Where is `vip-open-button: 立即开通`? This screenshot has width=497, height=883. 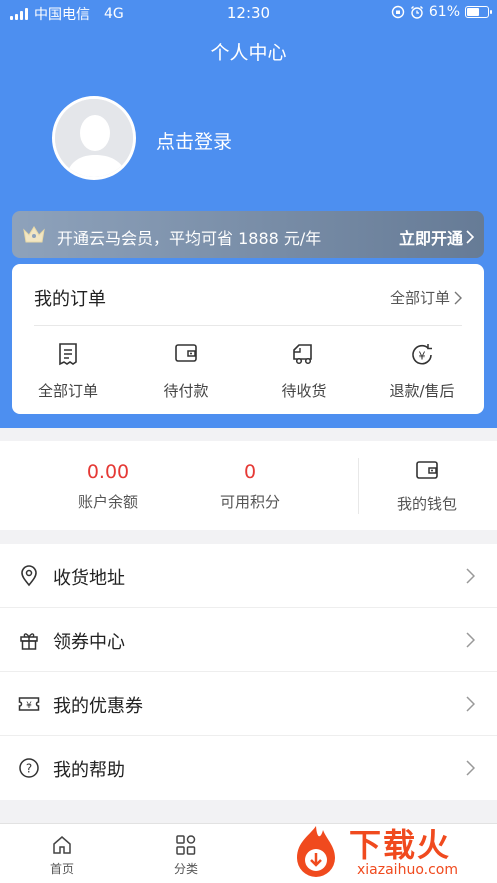 vip-open-button: 立即开通 is located at coordinates (436, 237).